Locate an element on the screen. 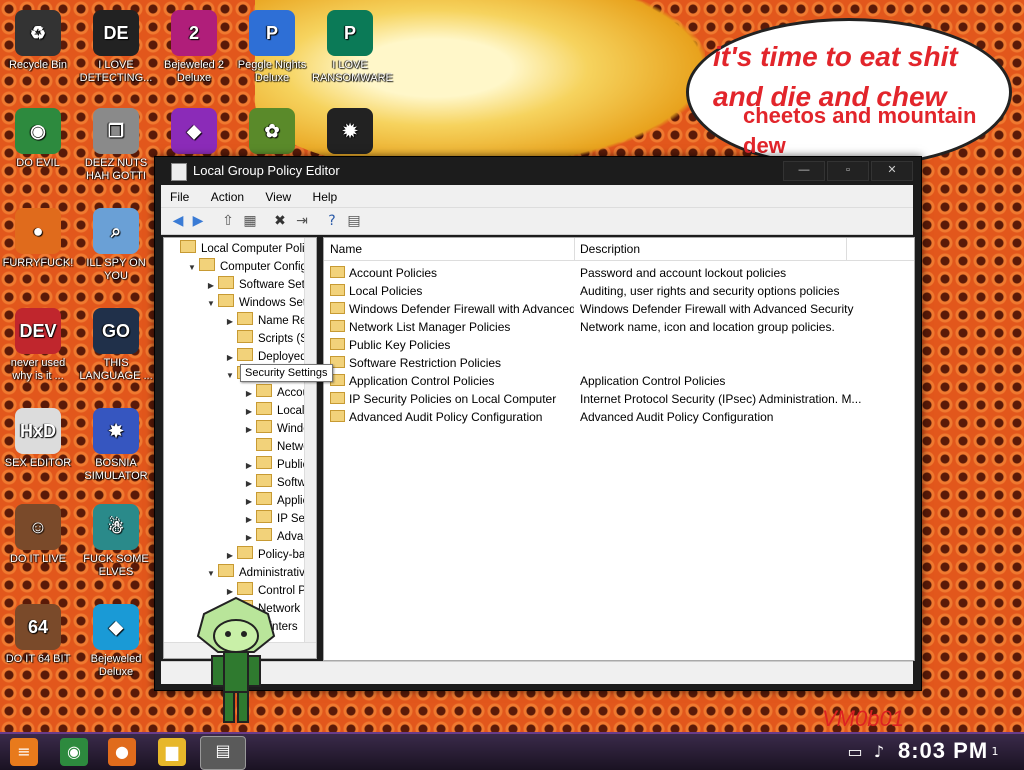 This screenshot has height=770, width=1024. desktop-icon: P Peggle Nights Deluxe is located at coordinates (272, 47).